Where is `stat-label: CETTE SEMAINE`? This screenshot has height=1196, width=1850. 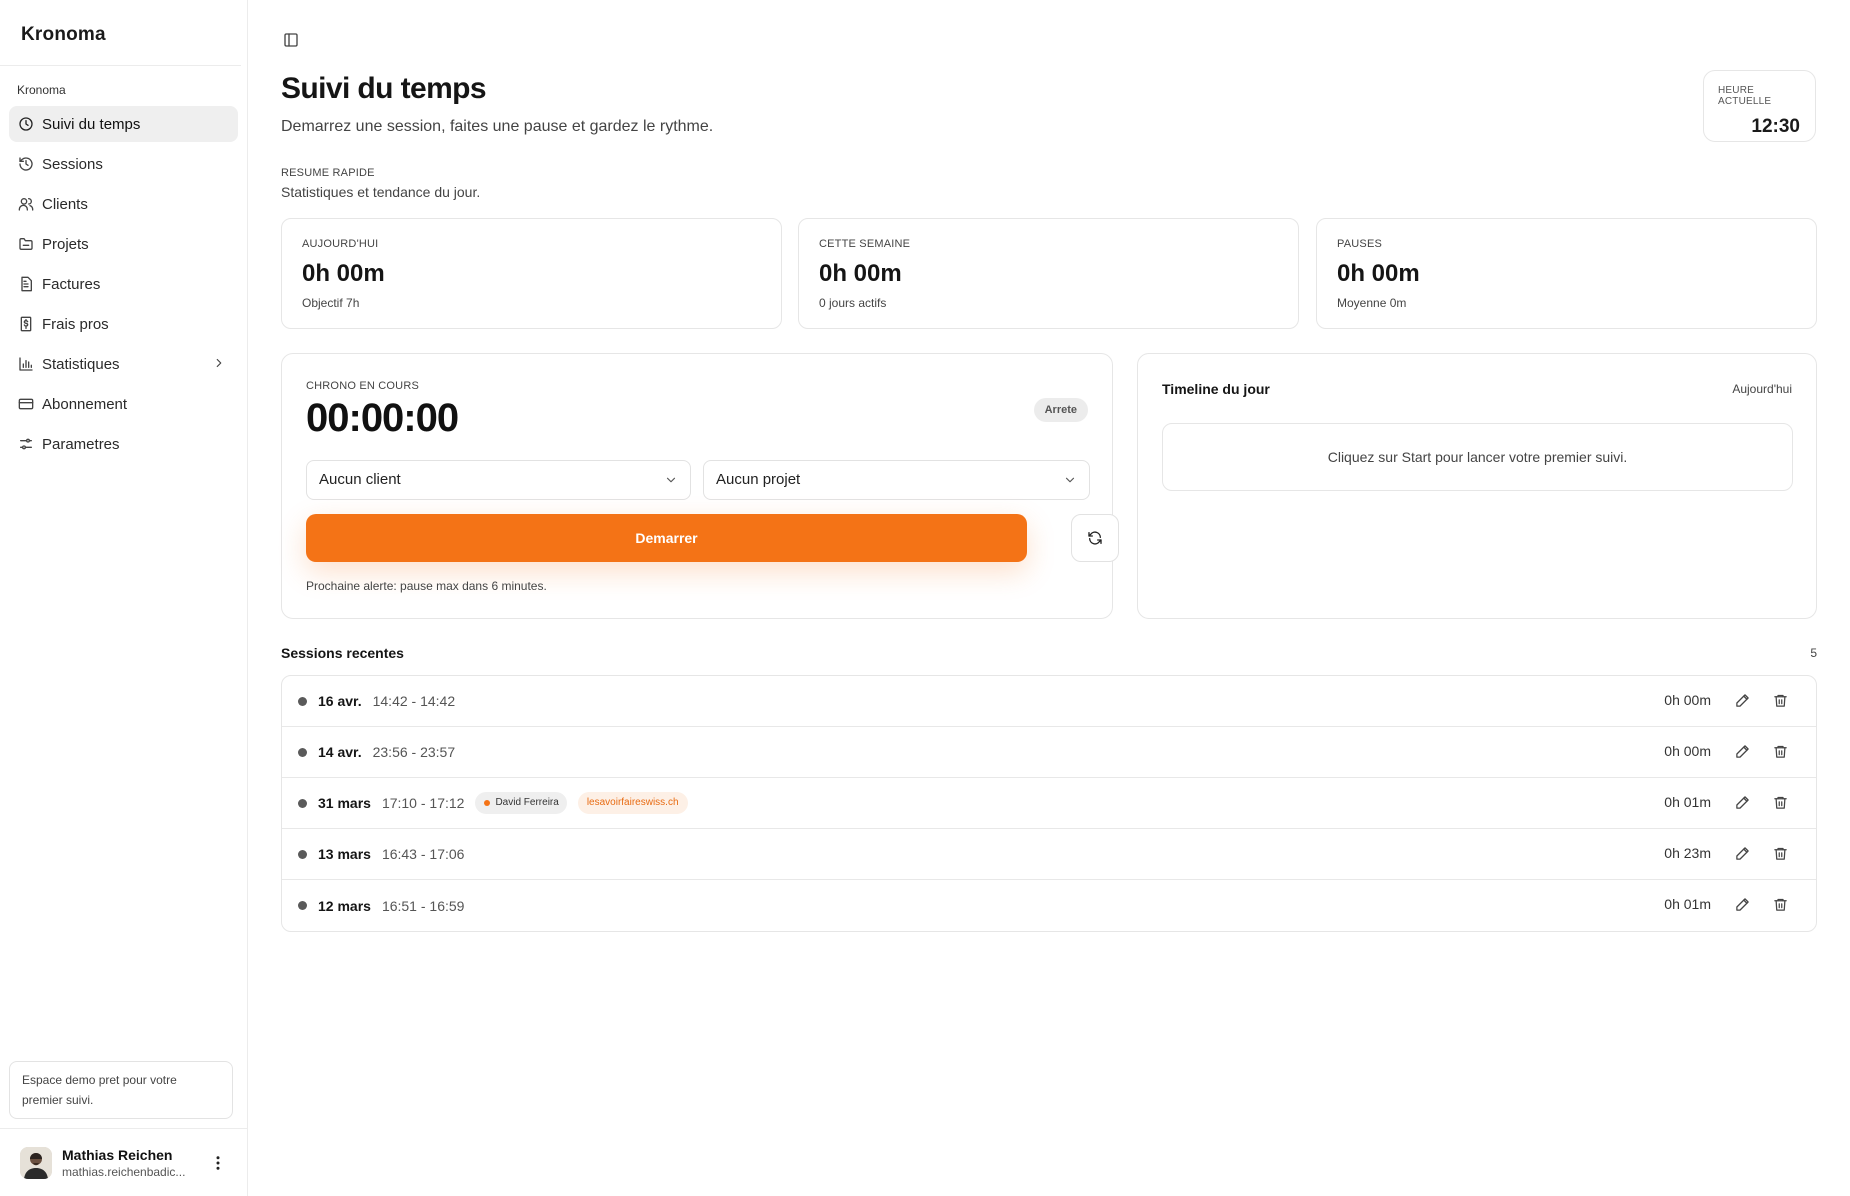 stat-label: CETTE SEMAINE is located at coordinates (865, 244).